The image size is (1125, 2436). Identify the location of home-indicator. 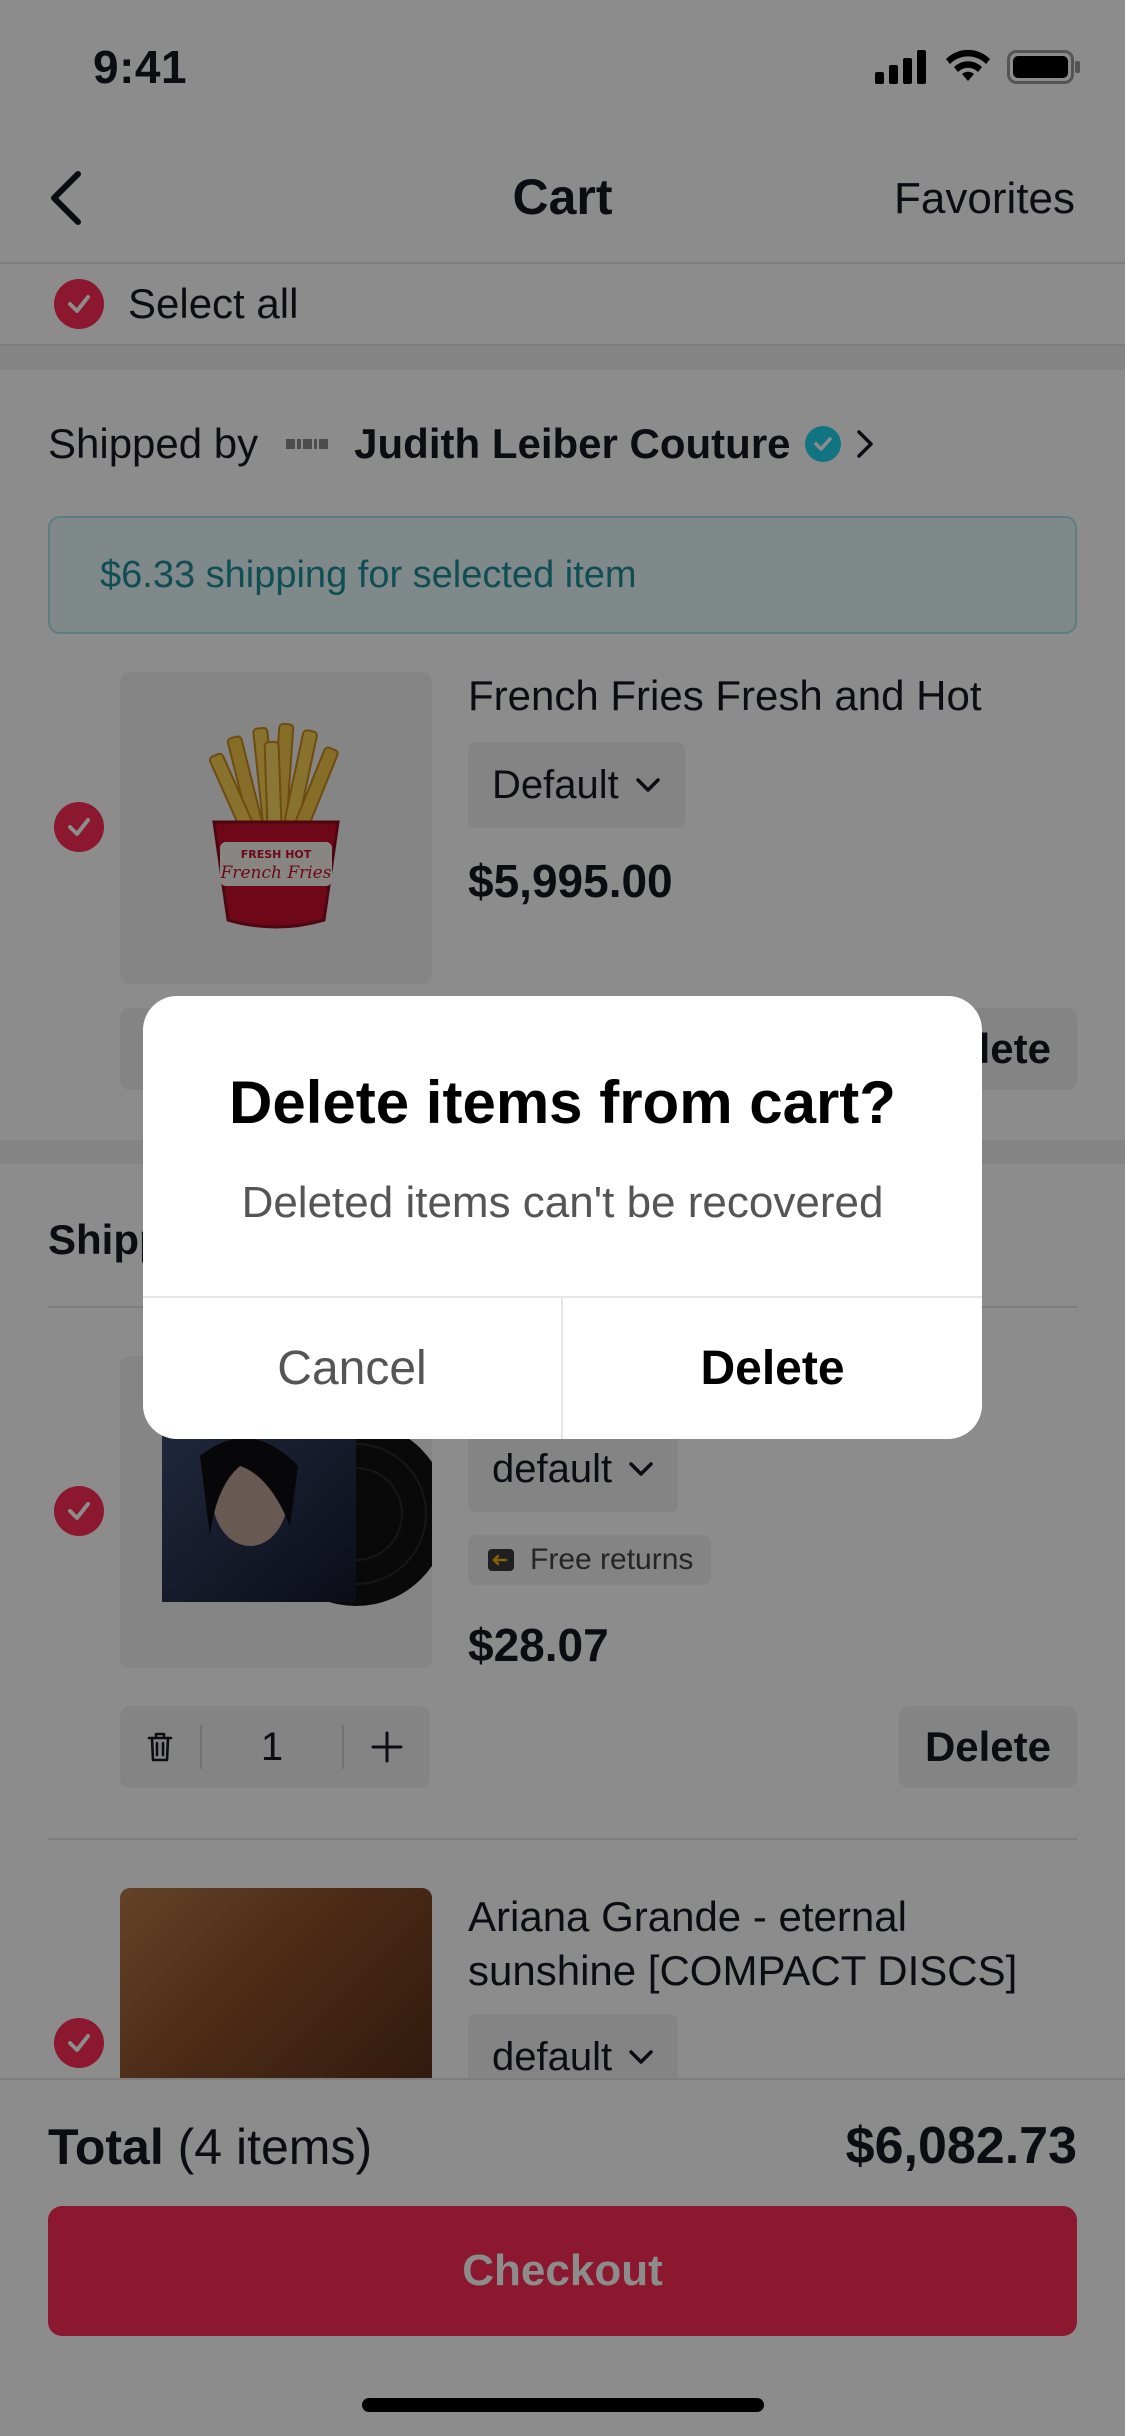
(563, 2405).